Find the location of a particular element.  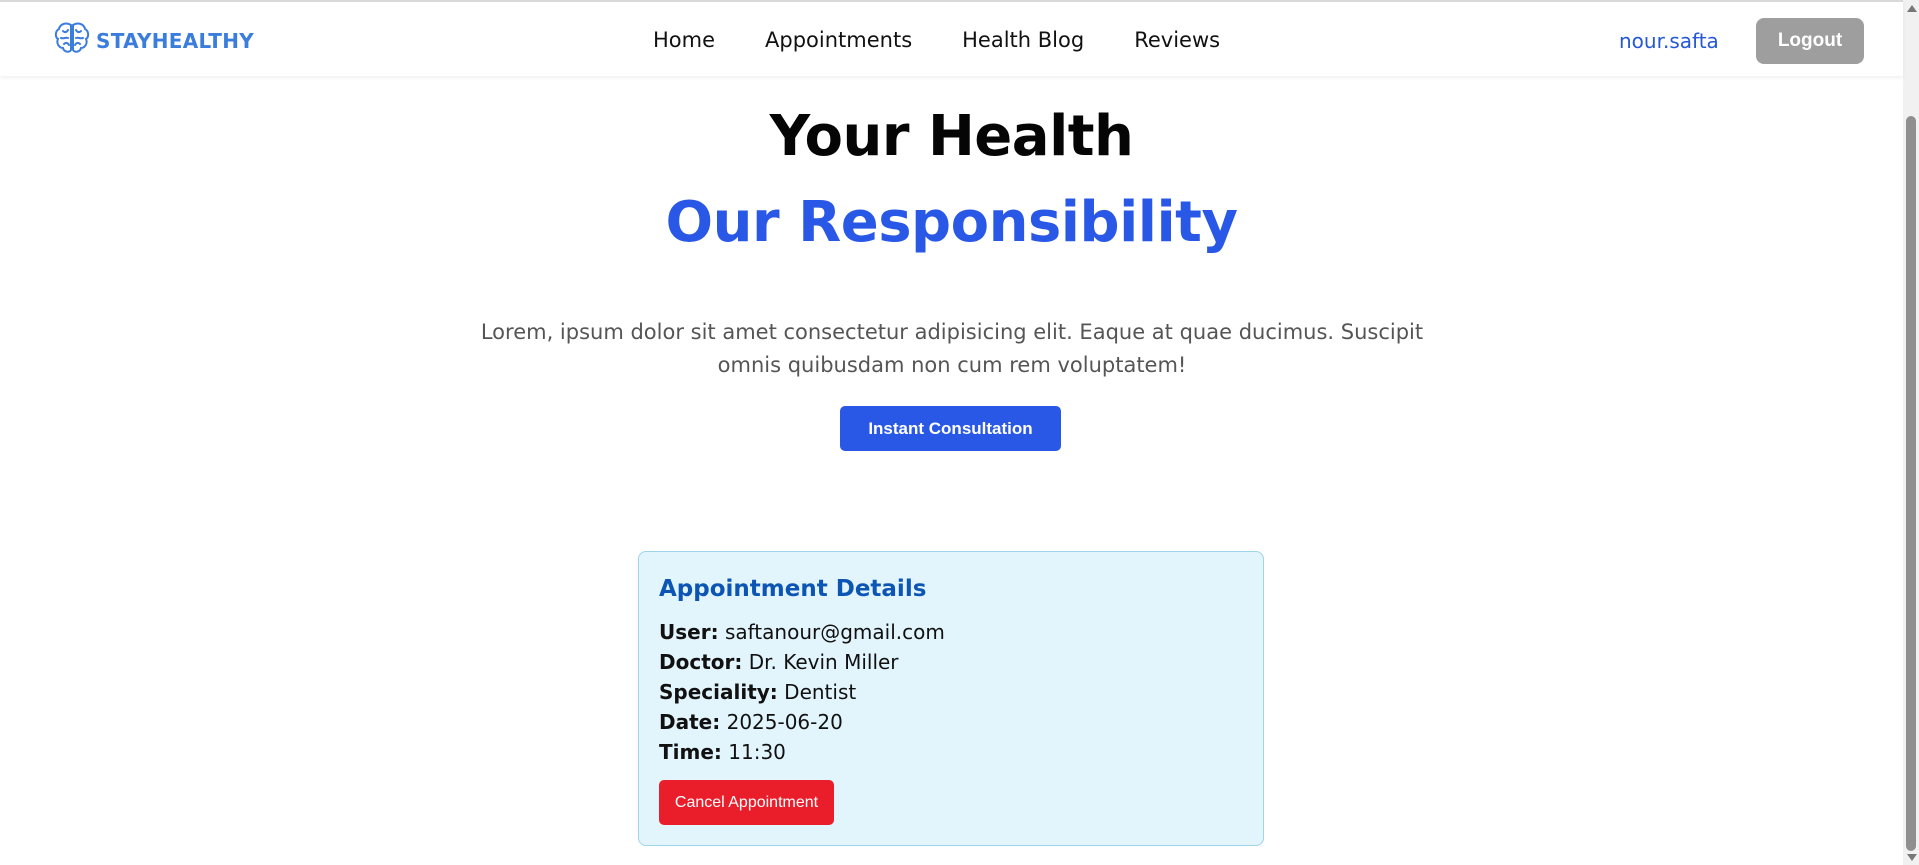

appointment-date: Date: 2025-06-20 is located at coordinates (751, 722).